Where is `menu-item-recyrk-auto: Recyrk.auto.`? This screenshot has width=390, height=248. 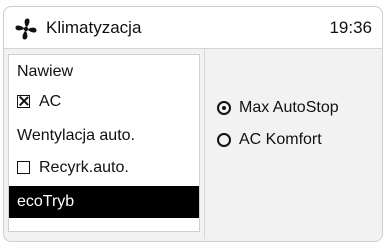
menu-item-recyrk-auto: Recyrk.auto. is located at coordinates (104, 168).